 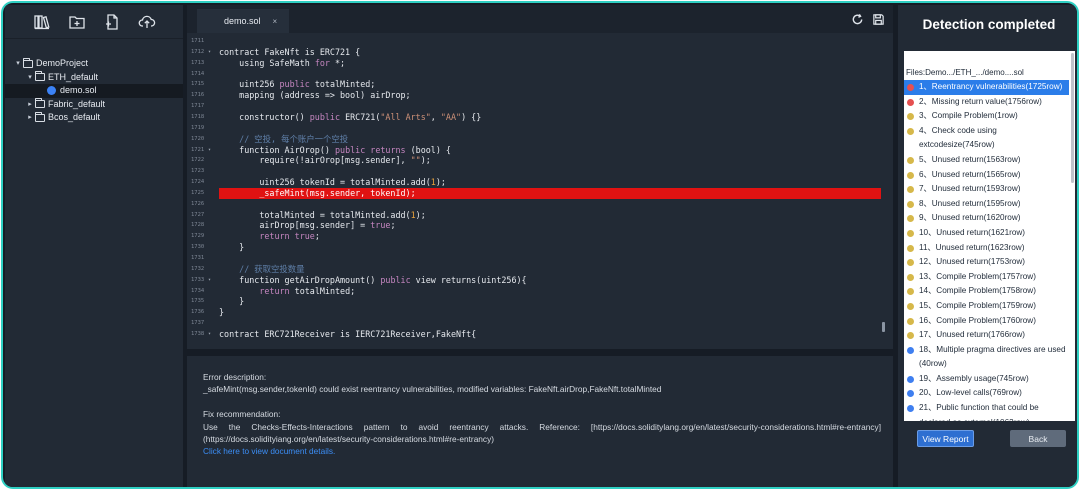 I want to click on code-text: uint256 public totalMinted;, so click(x=297, y=84).